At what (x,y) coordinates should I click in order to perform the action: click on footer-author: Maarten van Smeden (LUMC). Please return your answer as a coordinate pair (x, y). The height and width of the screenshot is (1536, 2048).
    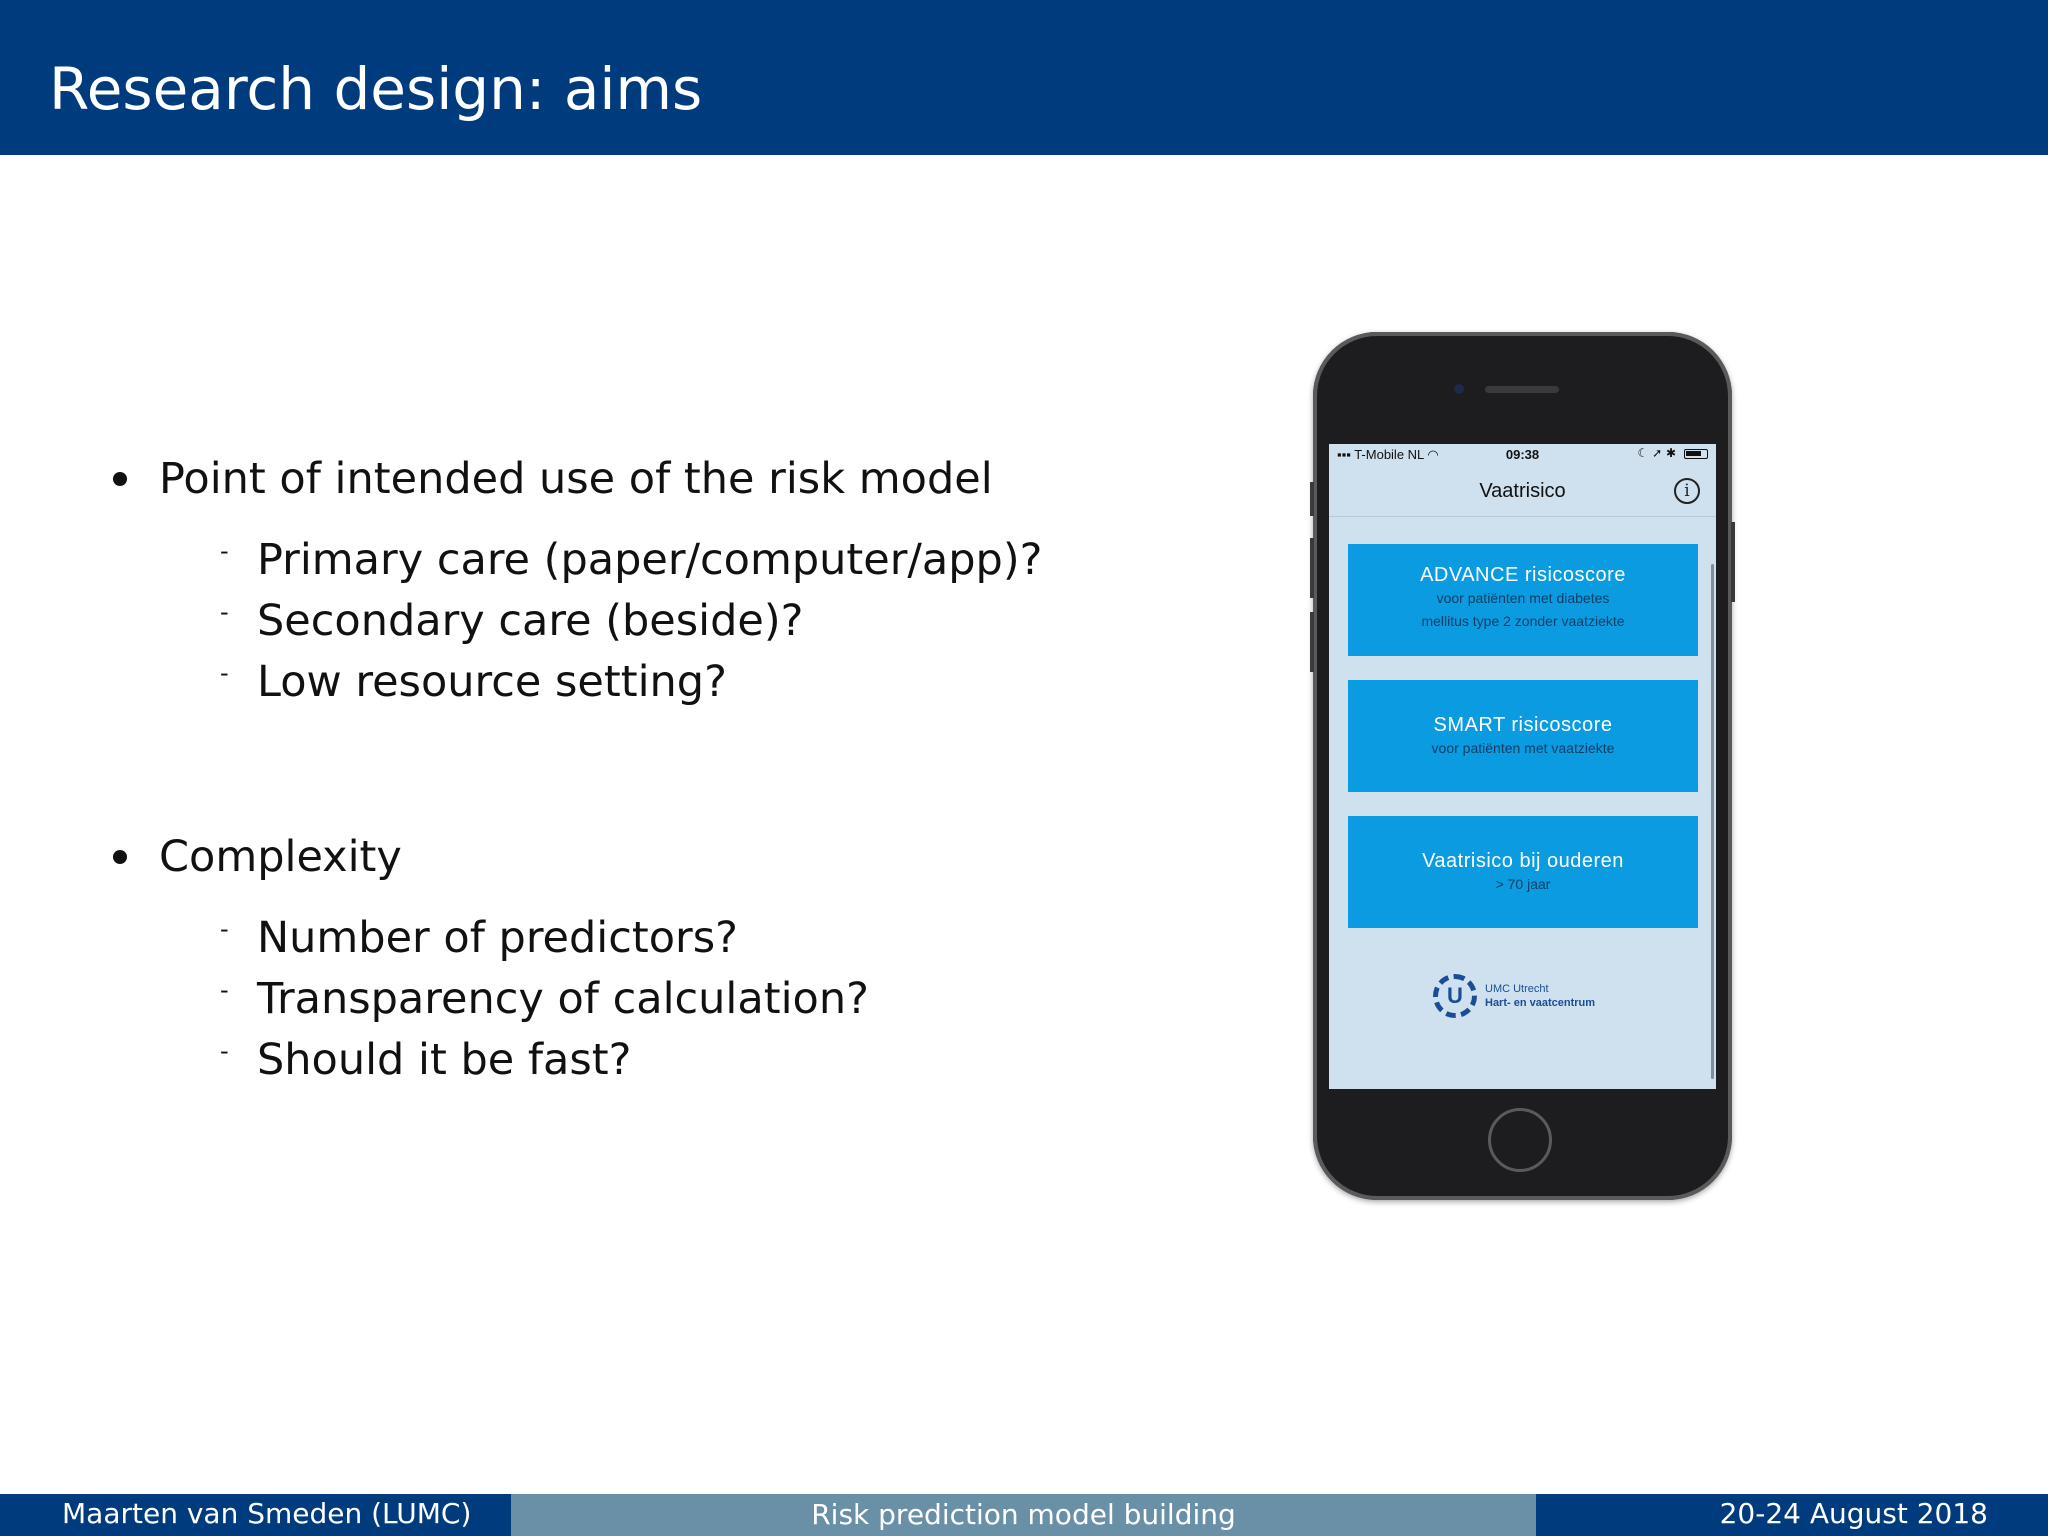
    Looking at the image, I should click on (267, 1513).